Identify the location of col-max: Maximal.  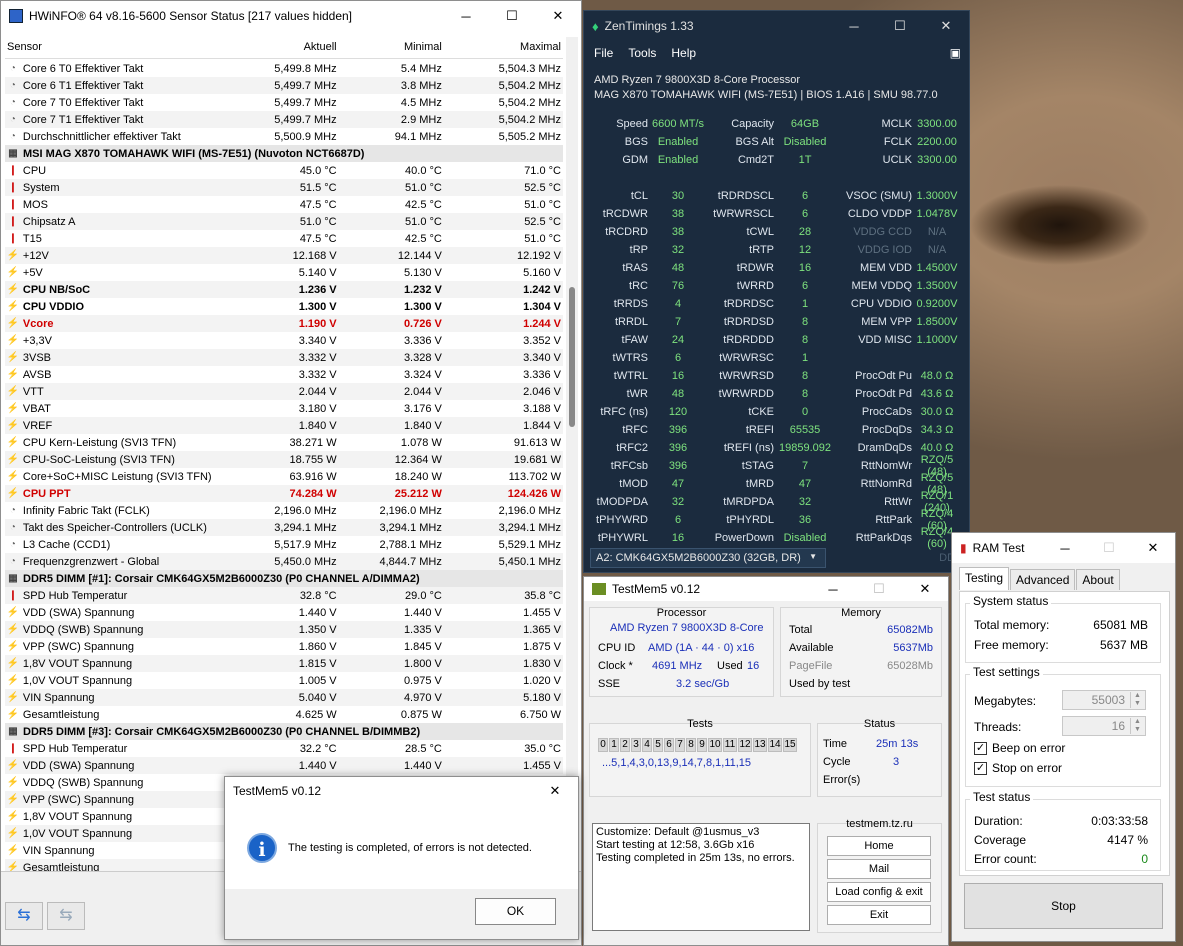
(502, 47).